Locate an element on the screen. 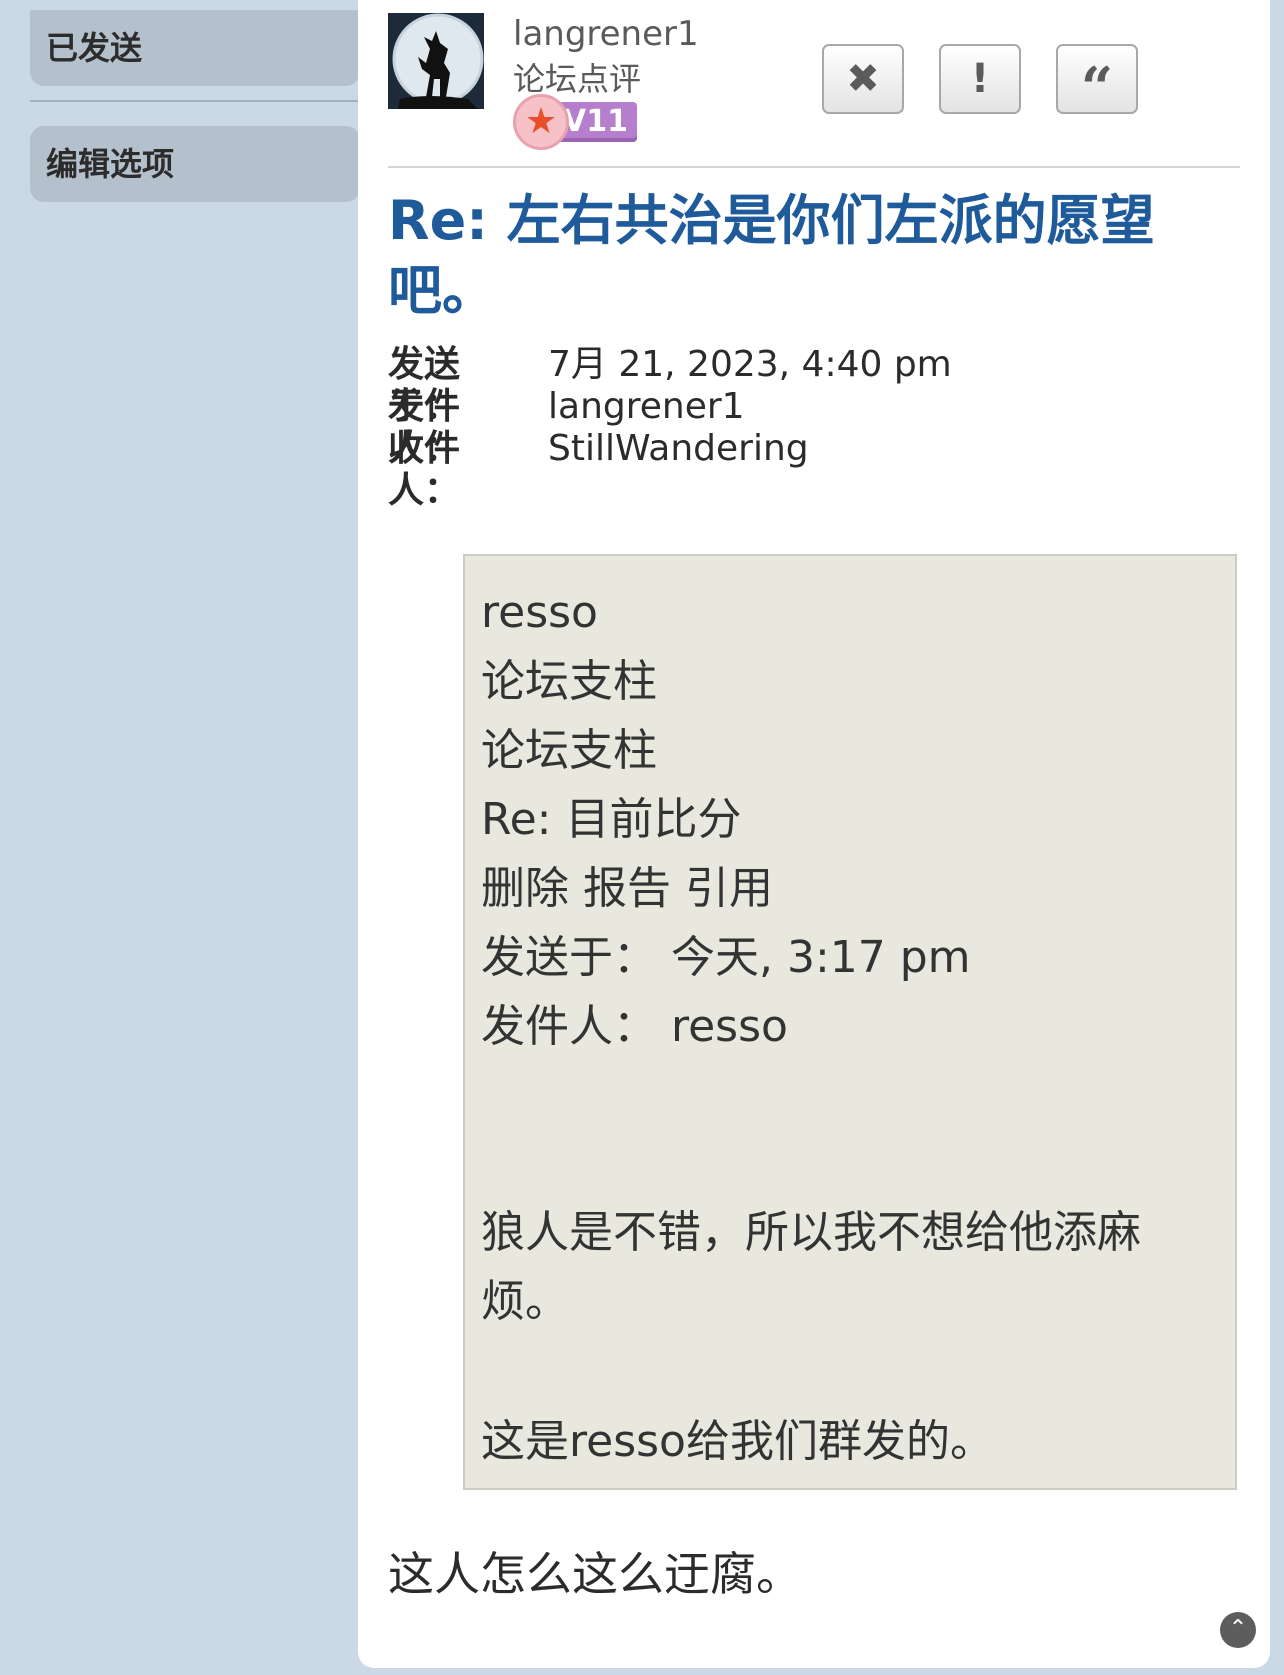  author-username: langrener1 is located at coordinates (606, 34).